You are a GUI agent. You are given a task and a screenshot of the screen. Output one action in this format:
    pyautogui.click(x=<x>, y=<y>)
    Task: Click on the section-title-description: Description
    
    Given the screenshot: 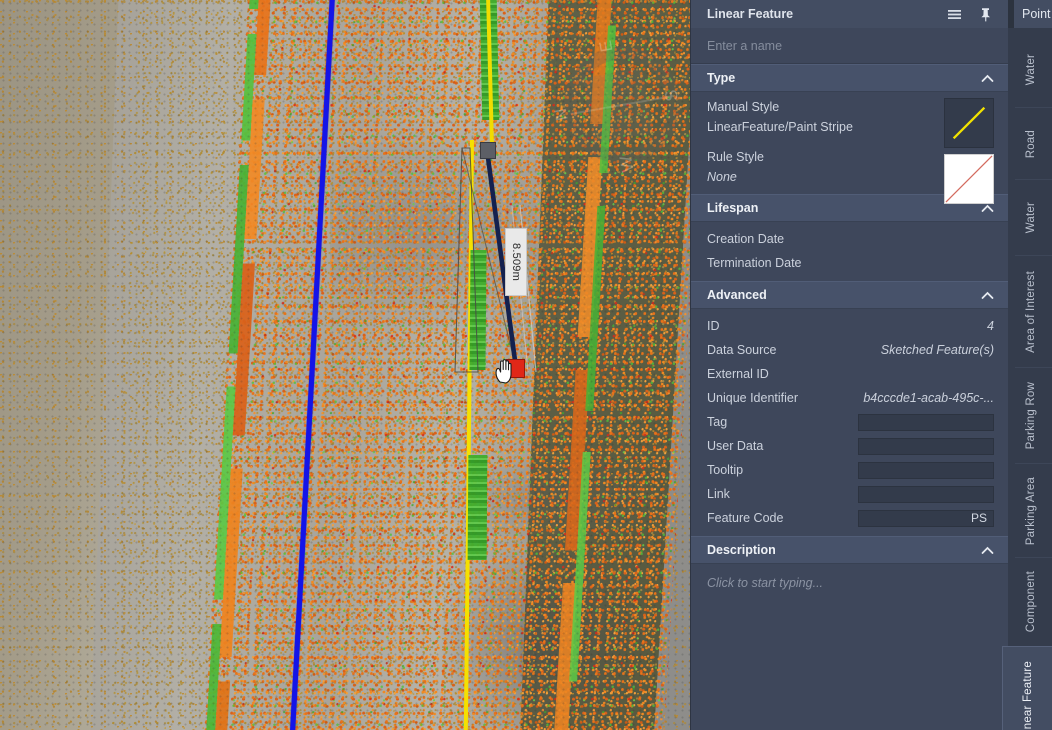 What is the action you would take?
    pyautogui.click(x=741, y=550)
    